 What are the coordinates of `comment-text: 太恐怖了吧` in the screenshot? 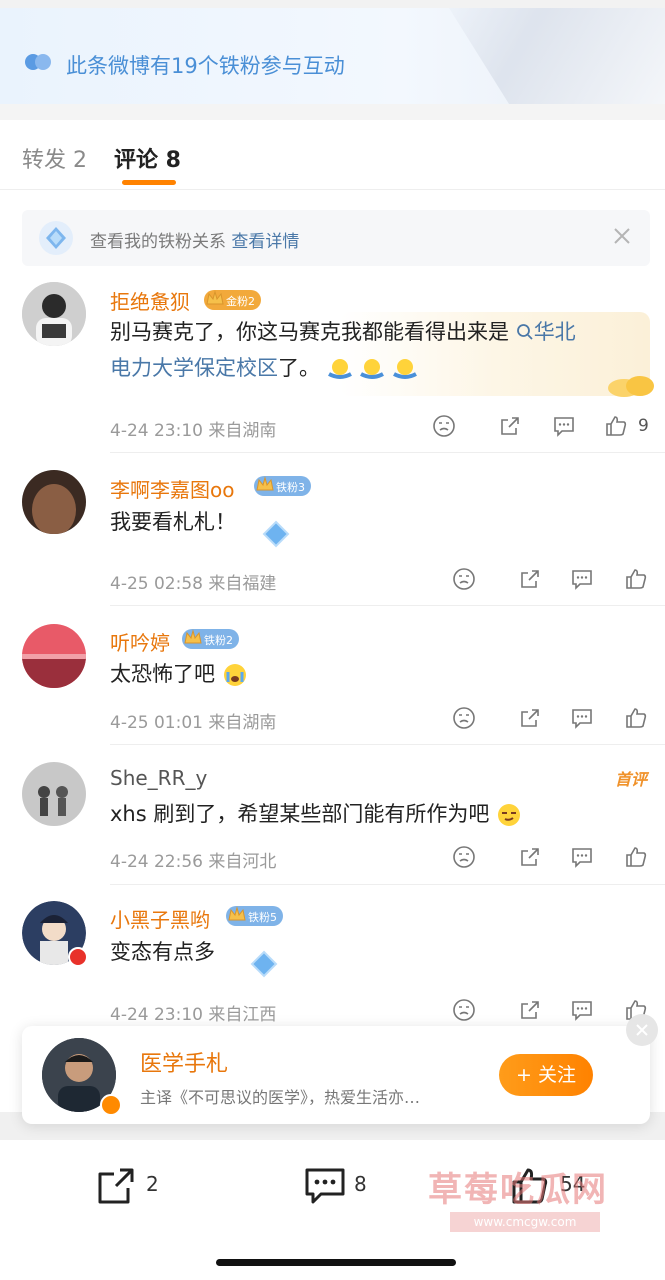 It's located at (179, 674).